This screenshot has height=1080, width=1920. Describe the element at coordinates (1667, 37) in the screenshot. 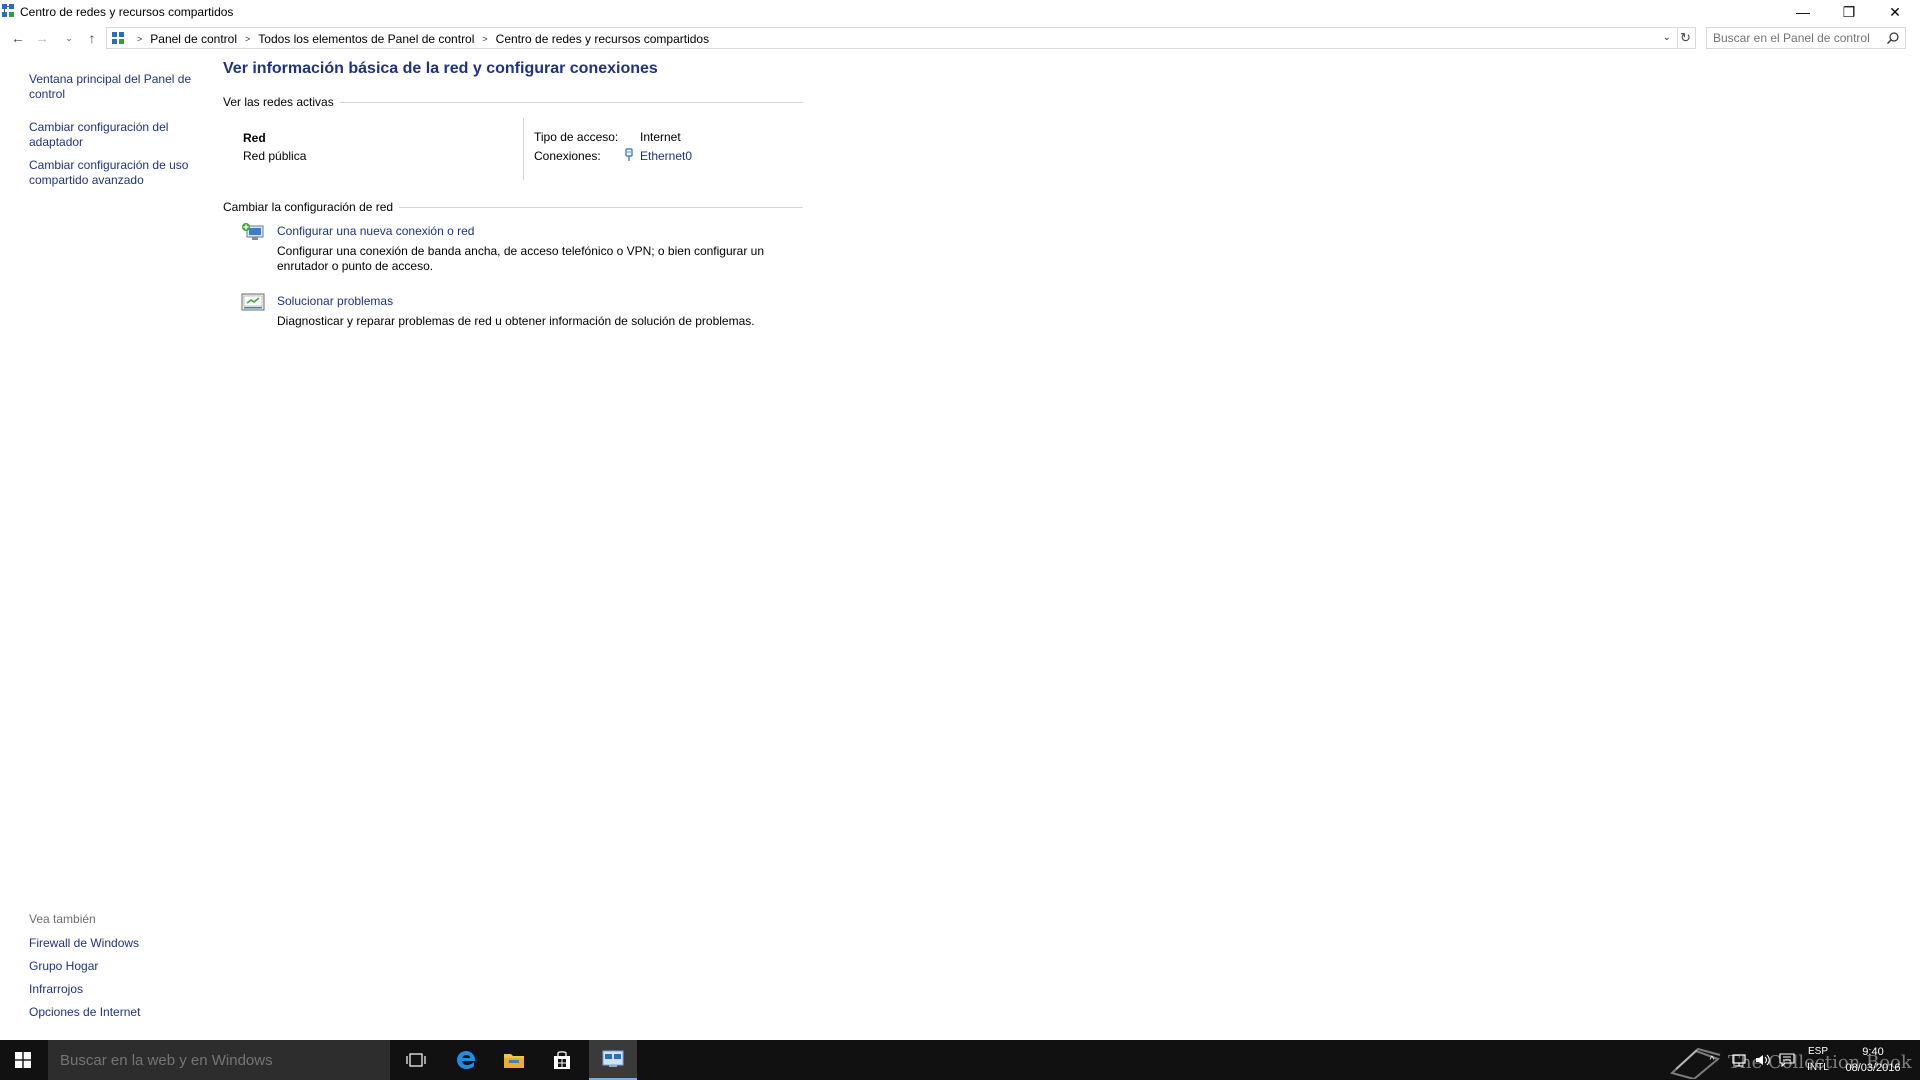

I see `address-dropdown-icon: ⌄` at that location.